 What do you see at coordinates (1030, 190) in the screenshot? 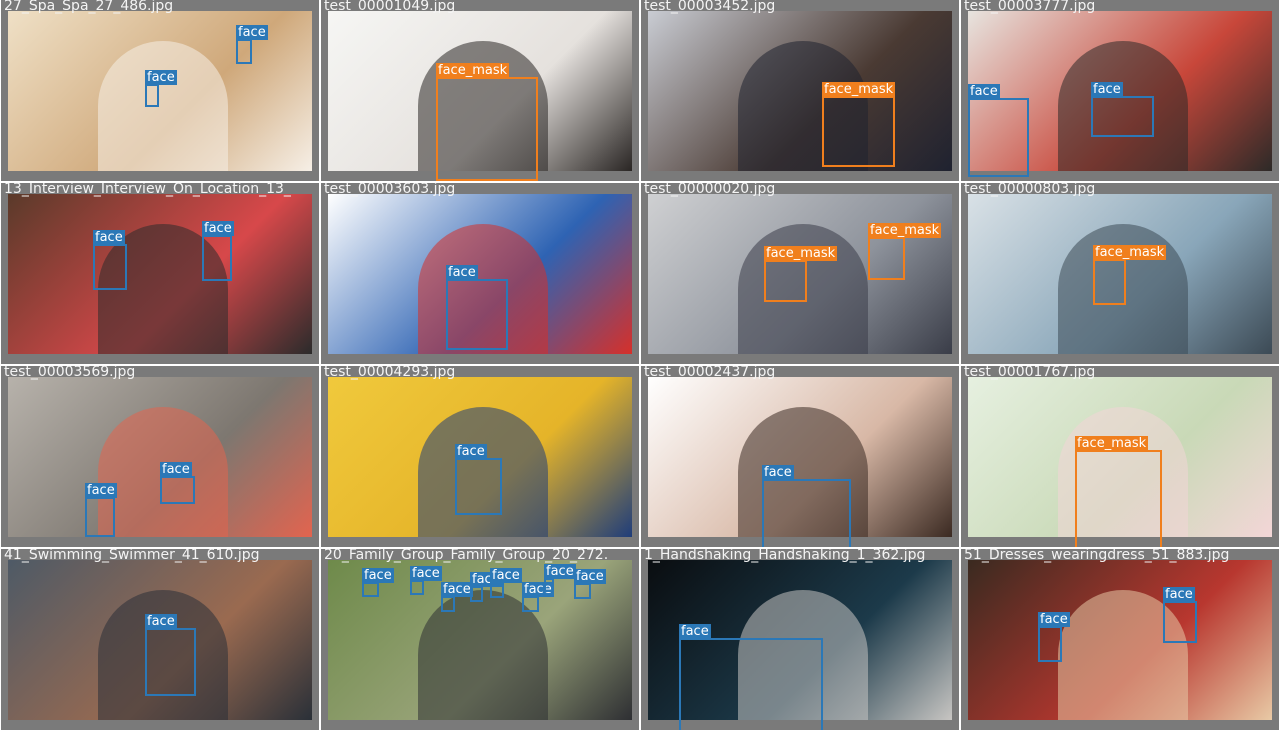
I see `image-filename: test_00000803.jpg` at bounding box center [1030, 190].